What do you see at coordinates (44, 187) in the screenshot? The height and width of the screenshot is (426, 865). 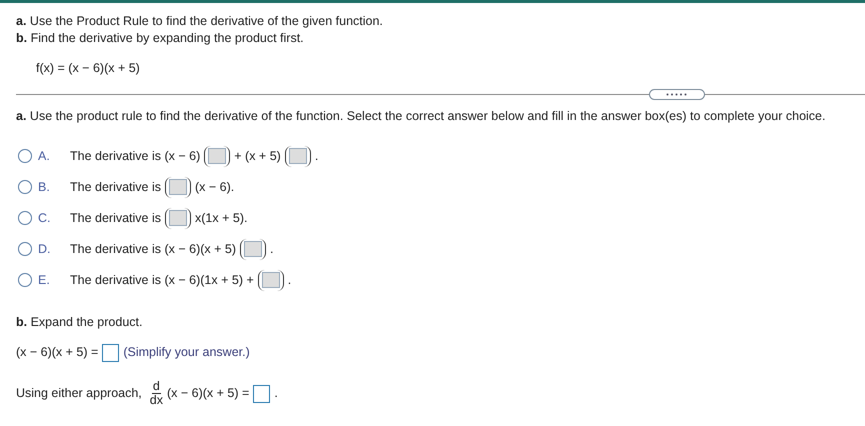 I see `choice-letter: B.` at bounding box center [44, 187].